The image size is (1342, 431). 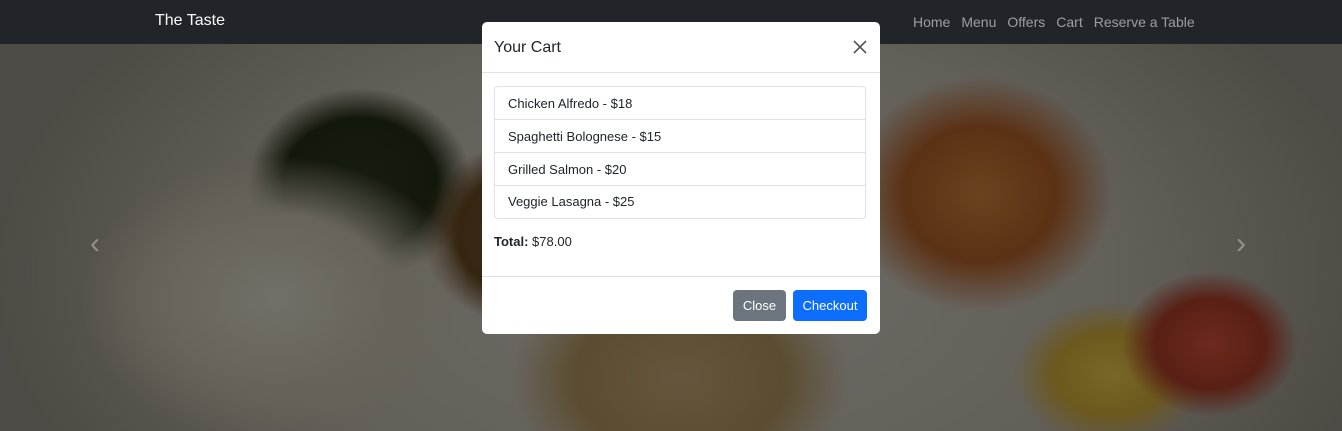 I want to click on nav-link-cart: Cart, so click(x=1069, y=22).